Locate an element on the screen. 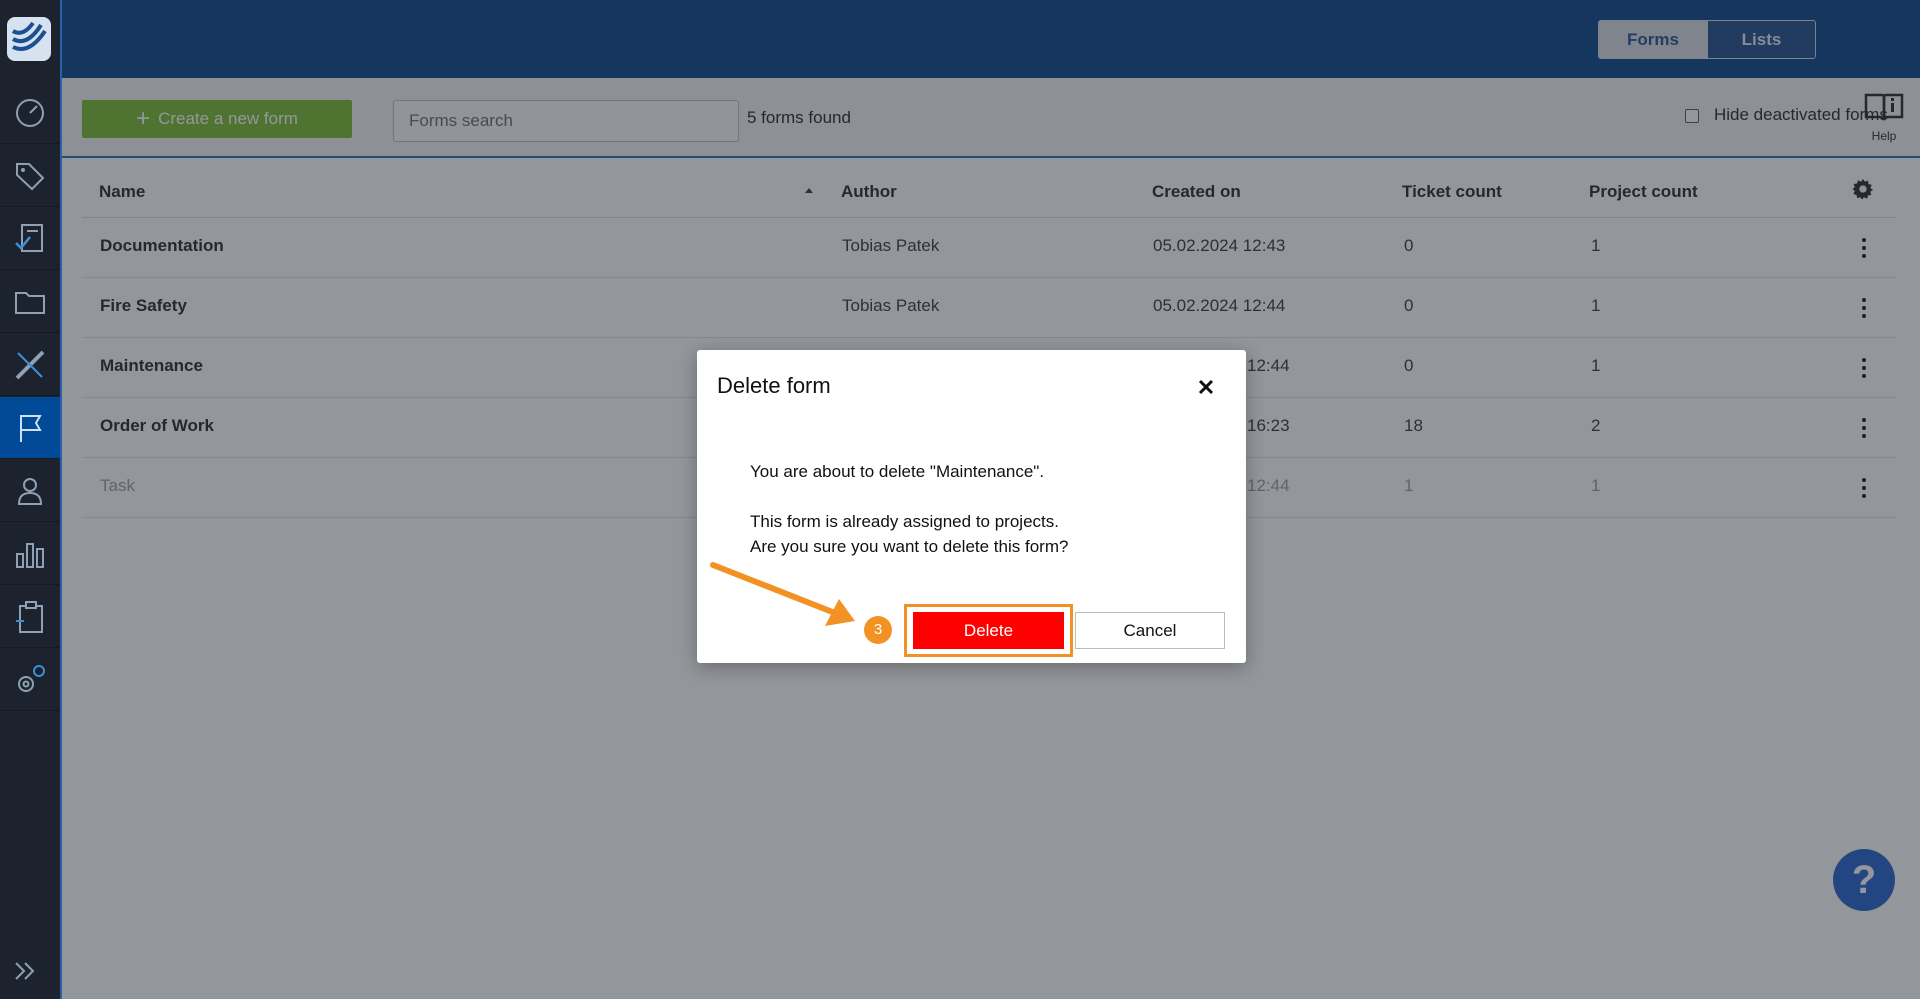 This screenshot has width=1920, height=999. ruler-pencil-icon is located at coordinates (30, 364).